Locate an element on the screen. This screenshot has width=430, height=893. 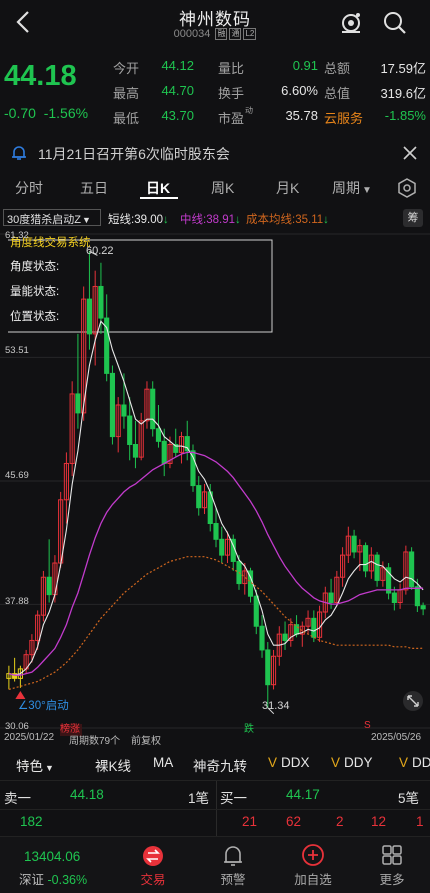
add-circle-icon is located at coordinates (313, 855).